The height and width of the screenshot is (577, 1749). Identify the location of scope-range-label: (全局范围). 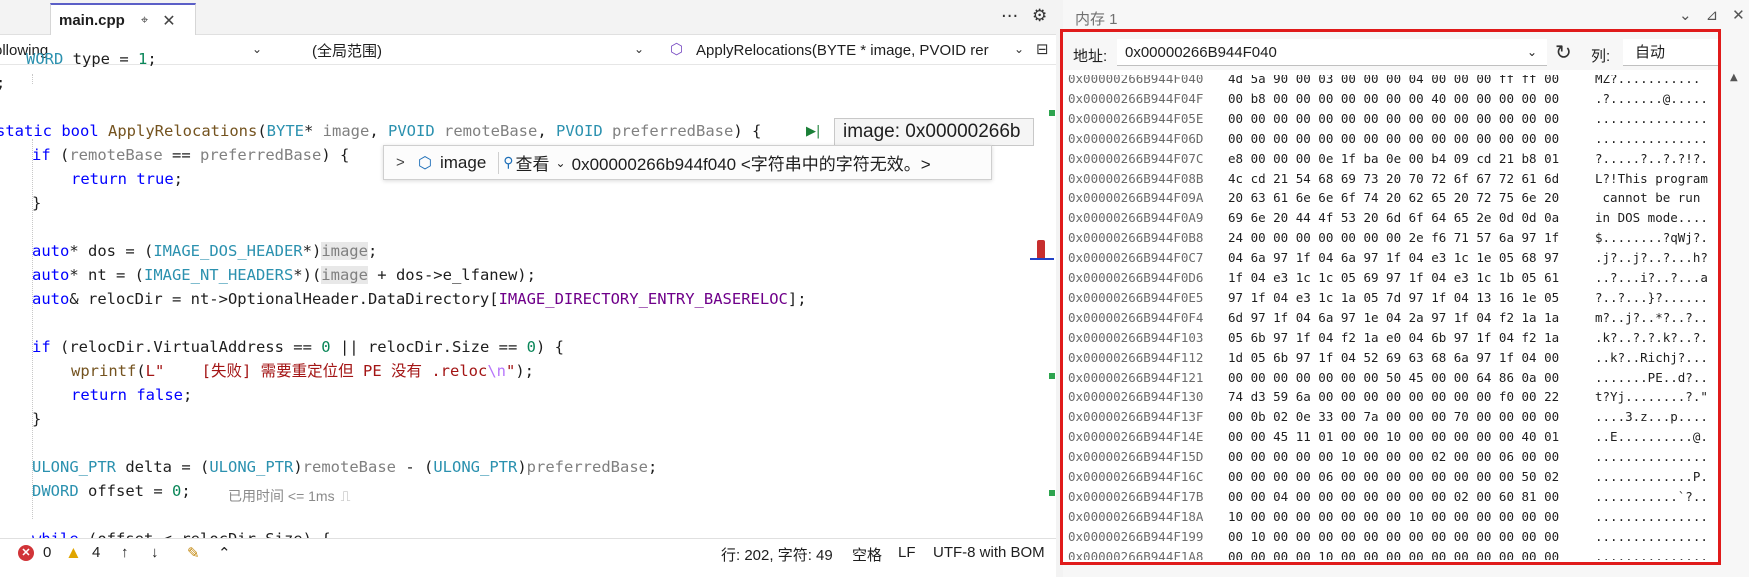
(347, 51).